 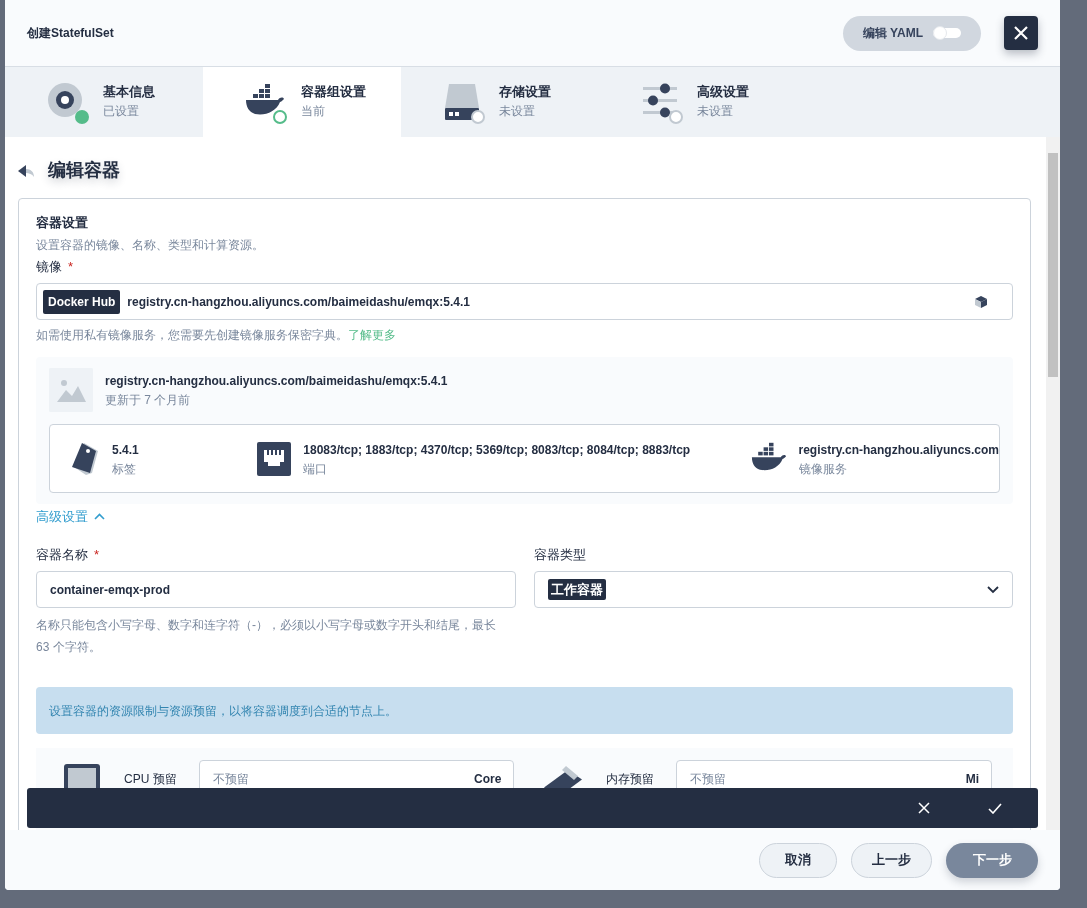 I want to click on step-title: 高级设置, so click(x=723, y=92).